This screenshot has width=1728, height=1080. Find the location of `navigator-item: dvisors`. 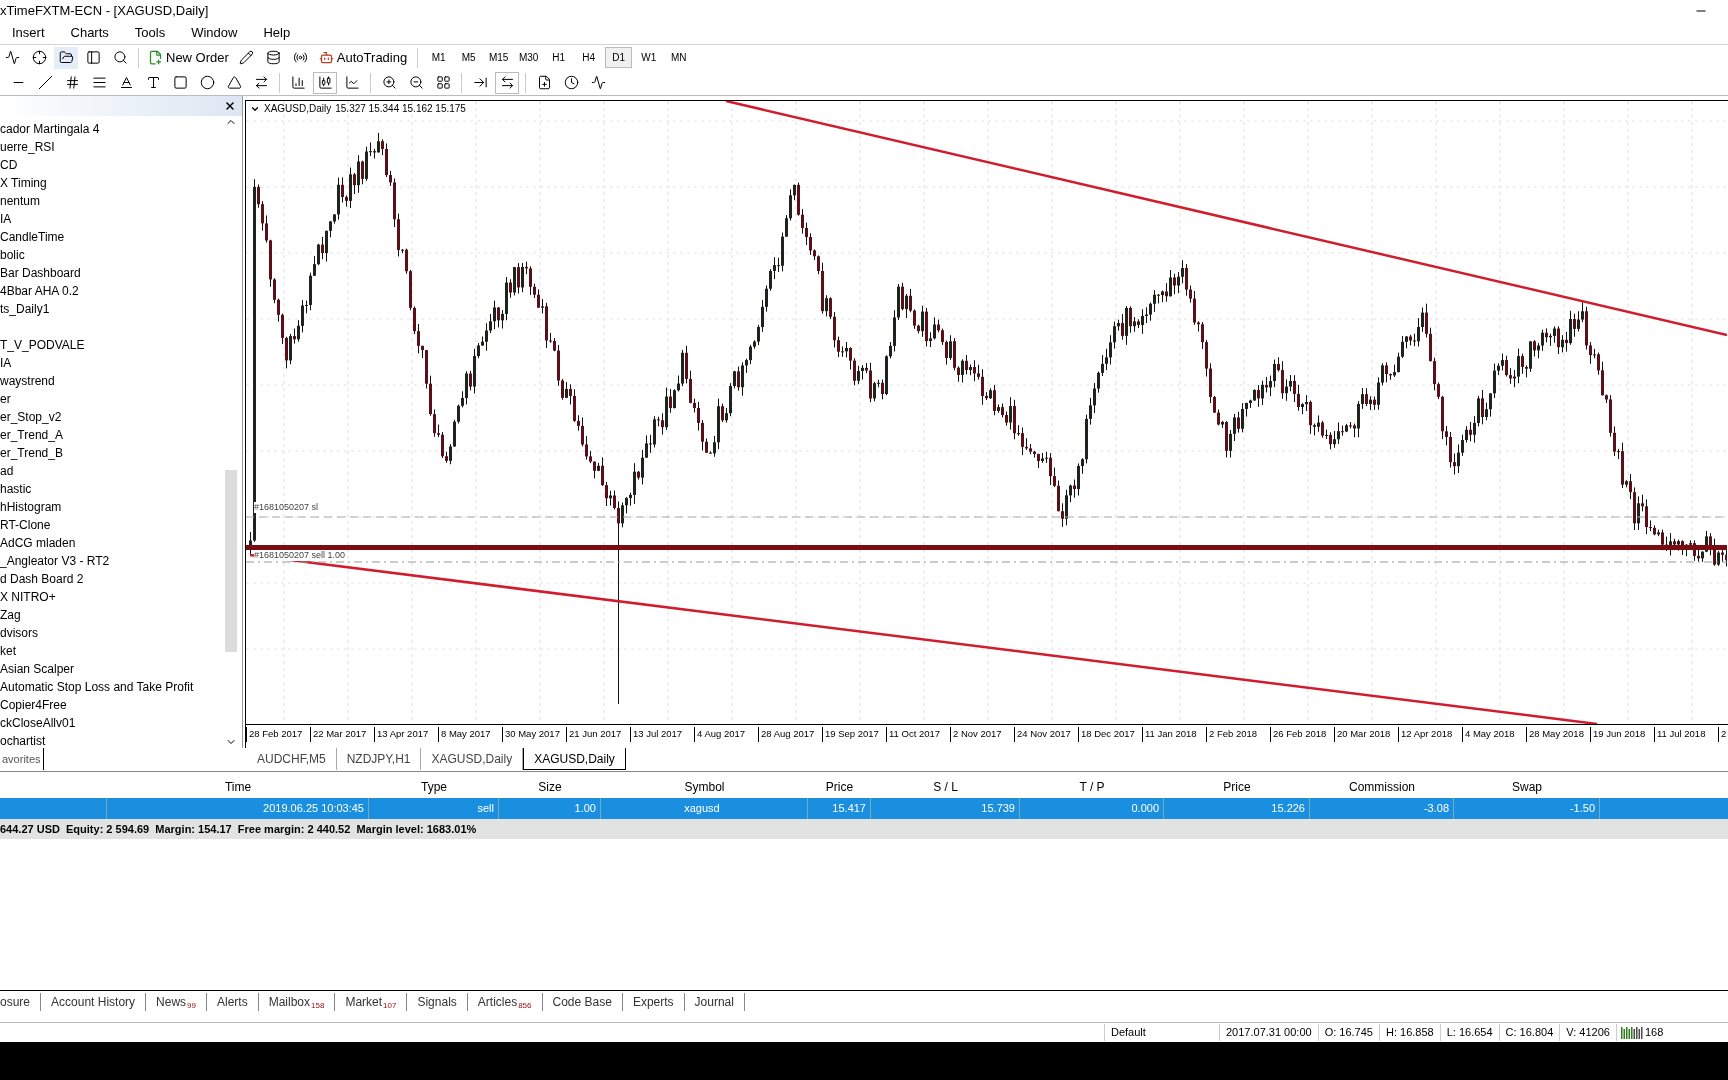

navigator-item: dvisors is located at coordinates (112, 633).